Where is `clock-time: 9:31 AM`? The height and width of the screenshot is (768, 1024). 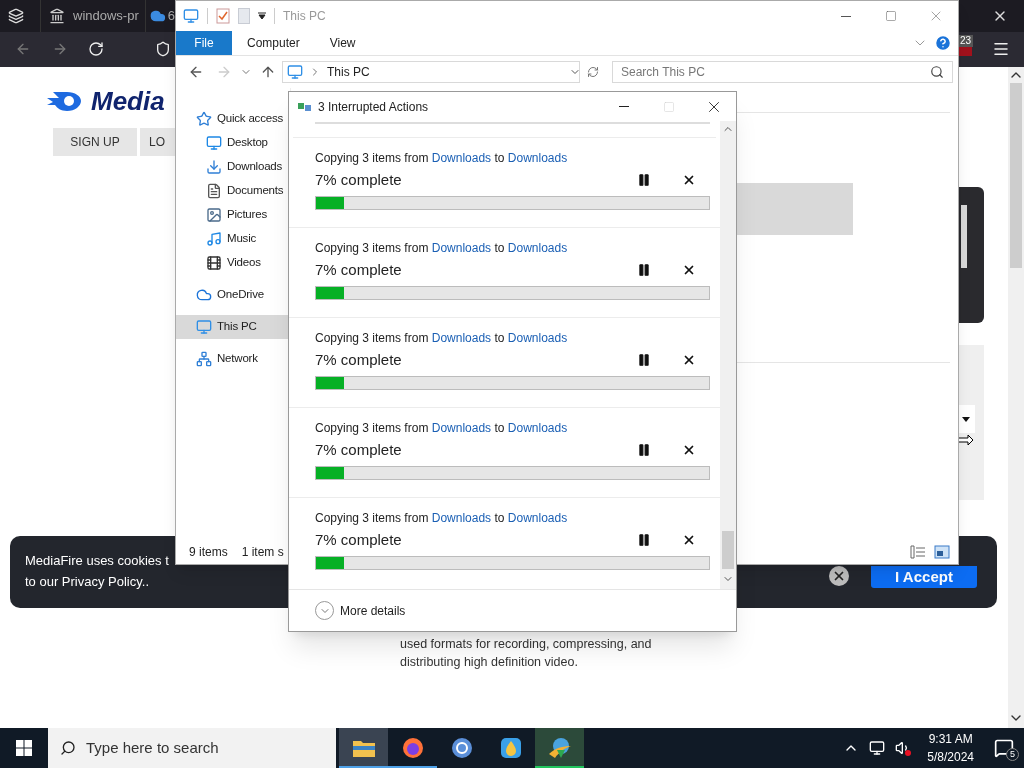 clock-time: 9:31 AM is located at coordinates (950, 739).